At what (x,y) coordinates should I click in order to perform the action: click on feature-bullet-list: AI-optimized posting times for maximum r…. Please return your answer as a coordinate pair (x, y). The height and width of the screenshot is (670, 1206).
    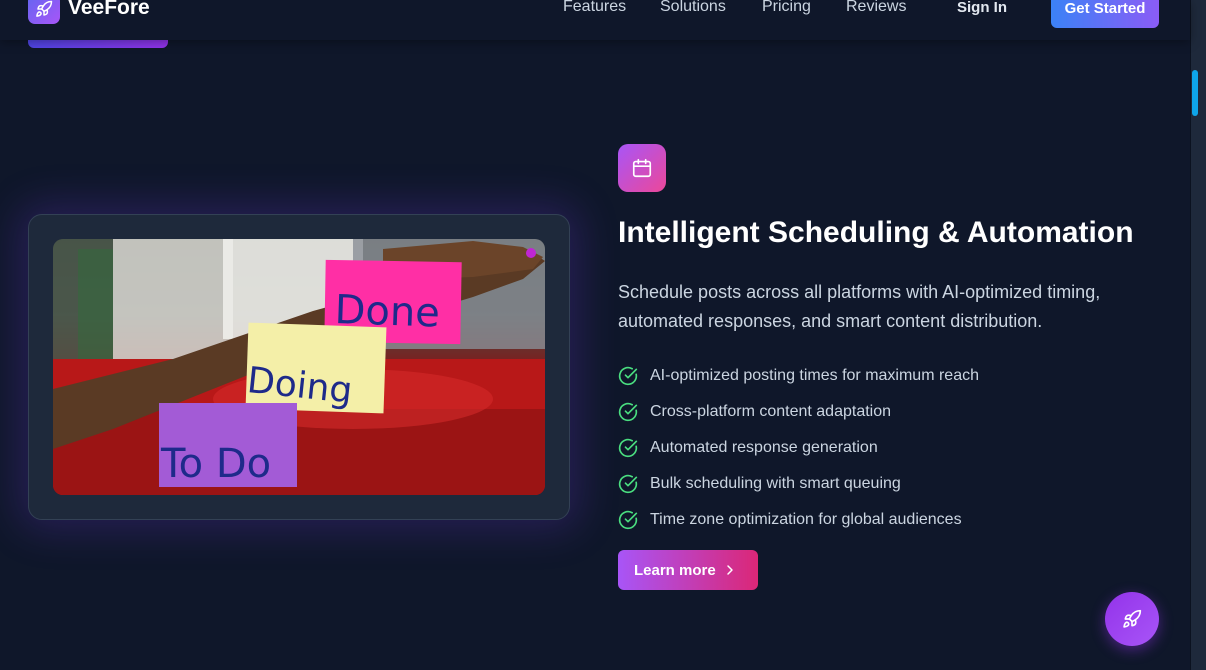
    Looking at the image, I should click on (798, 448).